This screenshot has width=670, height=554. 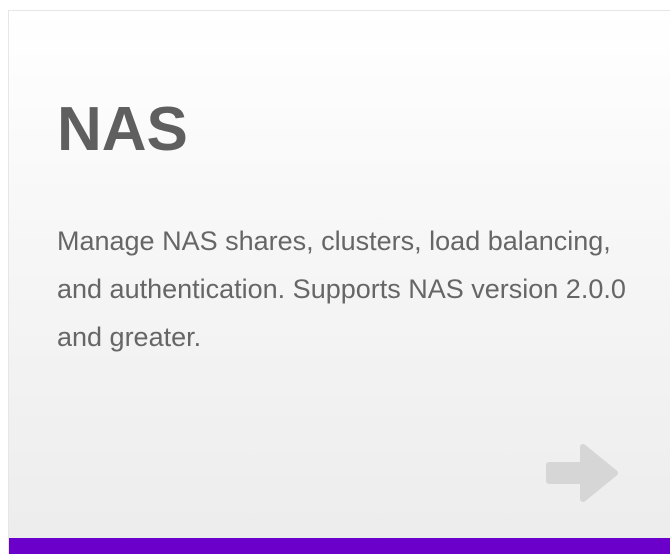 What do you see at coordinates (122, 129) in the screenshot?
I see `card-title: NAS` at bounding box center [122, 129].